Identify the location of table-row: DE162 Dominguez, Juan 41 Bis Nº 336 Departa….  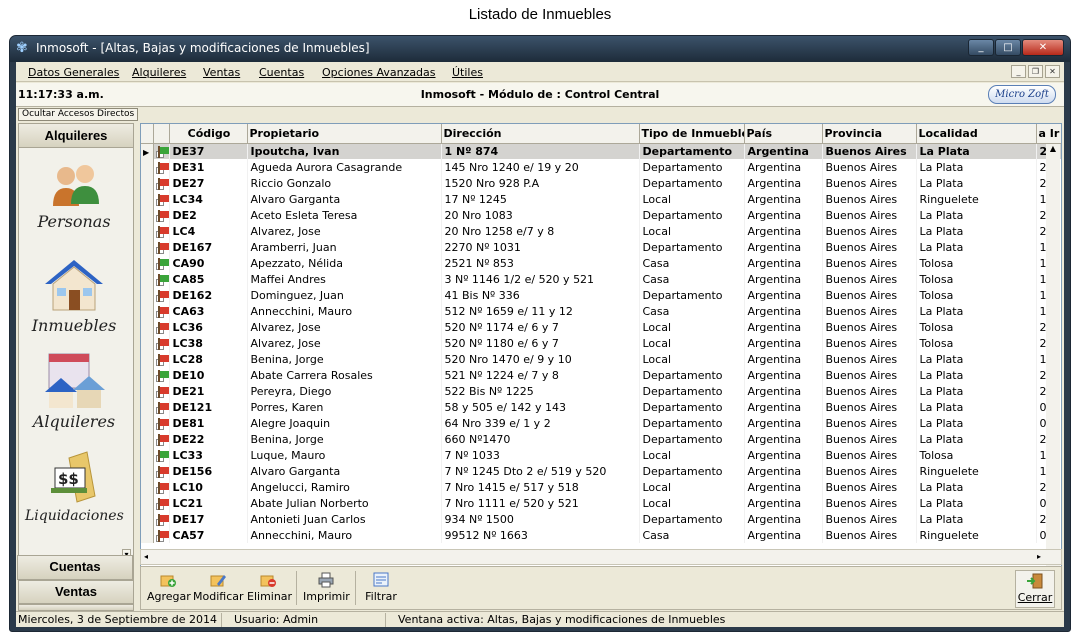
(601, 295).